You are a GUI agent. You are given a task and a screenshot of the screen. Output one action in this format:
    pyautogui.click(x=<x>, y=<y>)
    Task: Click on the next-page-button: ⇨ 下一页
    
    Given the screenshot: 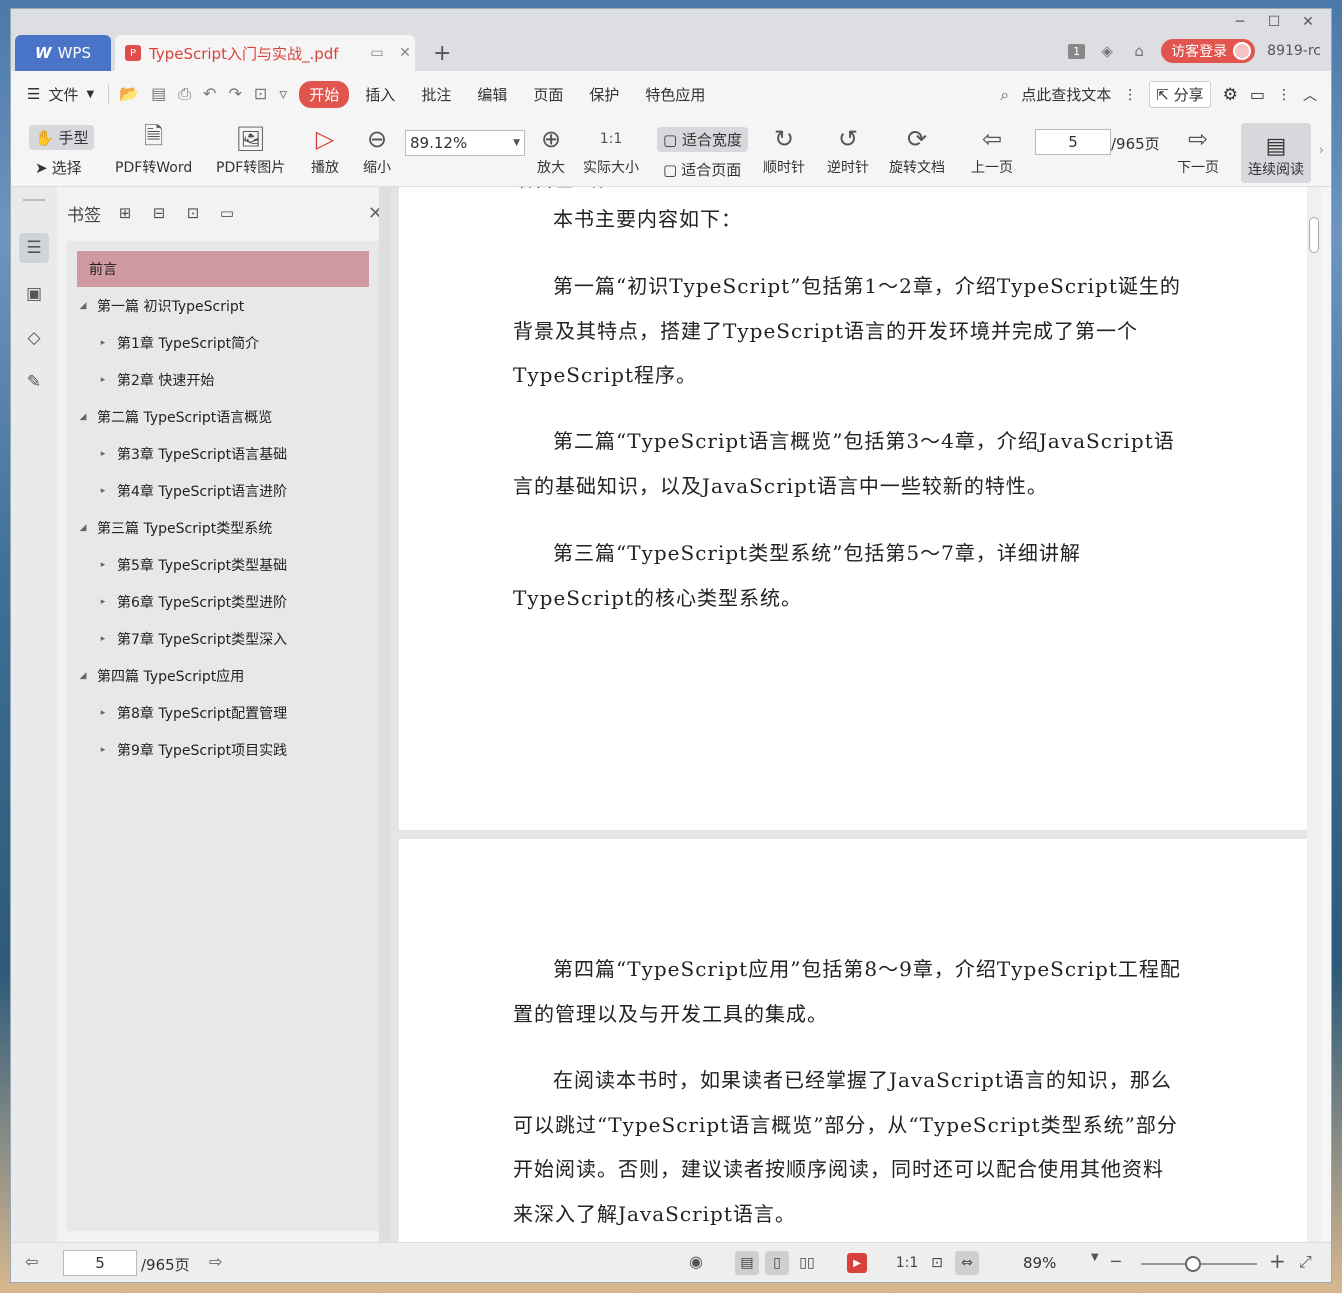 What is the action you would take?
    pyautogui.click(x=1198, y=149)
    